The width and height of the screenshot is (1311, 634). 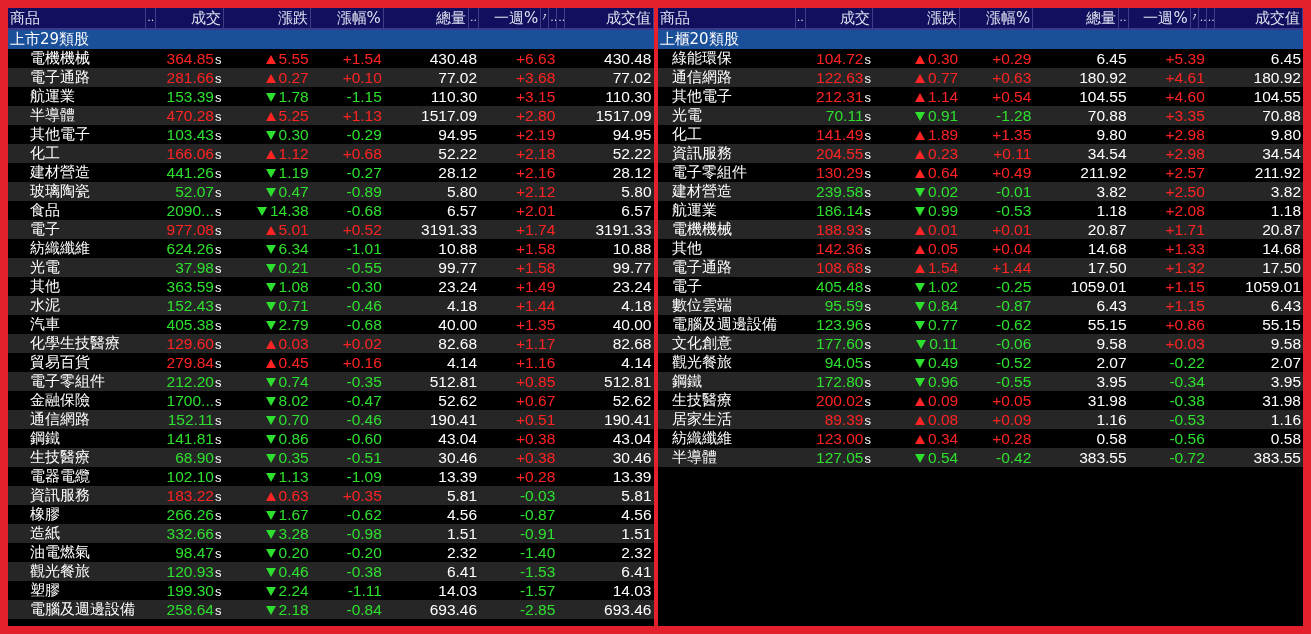 What do you see at coordinates (60, 134) in the screenshot?
I see `category-name: 其他電子` at bounding box center [60, 134].